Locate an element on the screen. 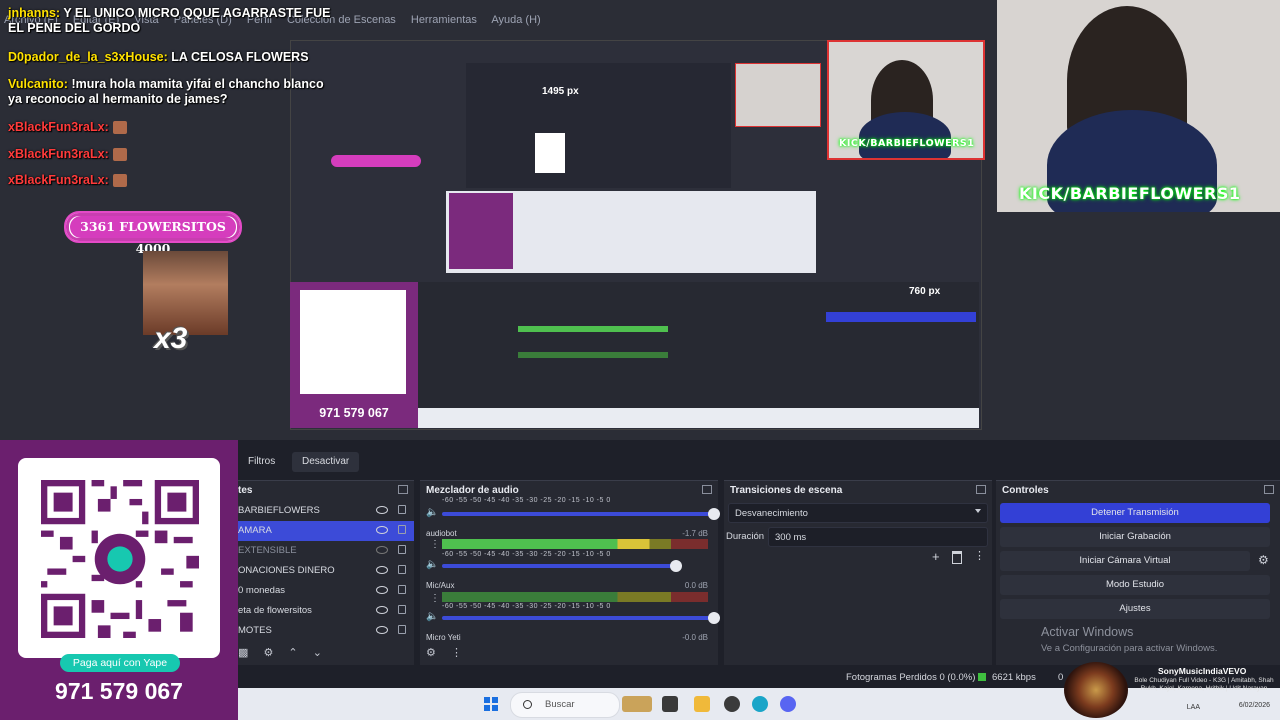 Image resolution: width=1280 pixels, height=720 pixels. status-extra: 0 is located at coordinates (1061, 677).